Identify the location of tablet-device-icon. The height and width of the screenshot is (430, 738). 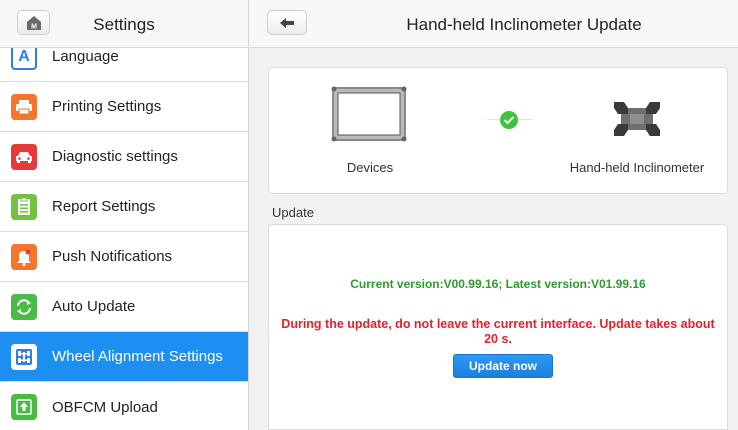
(369, 114).